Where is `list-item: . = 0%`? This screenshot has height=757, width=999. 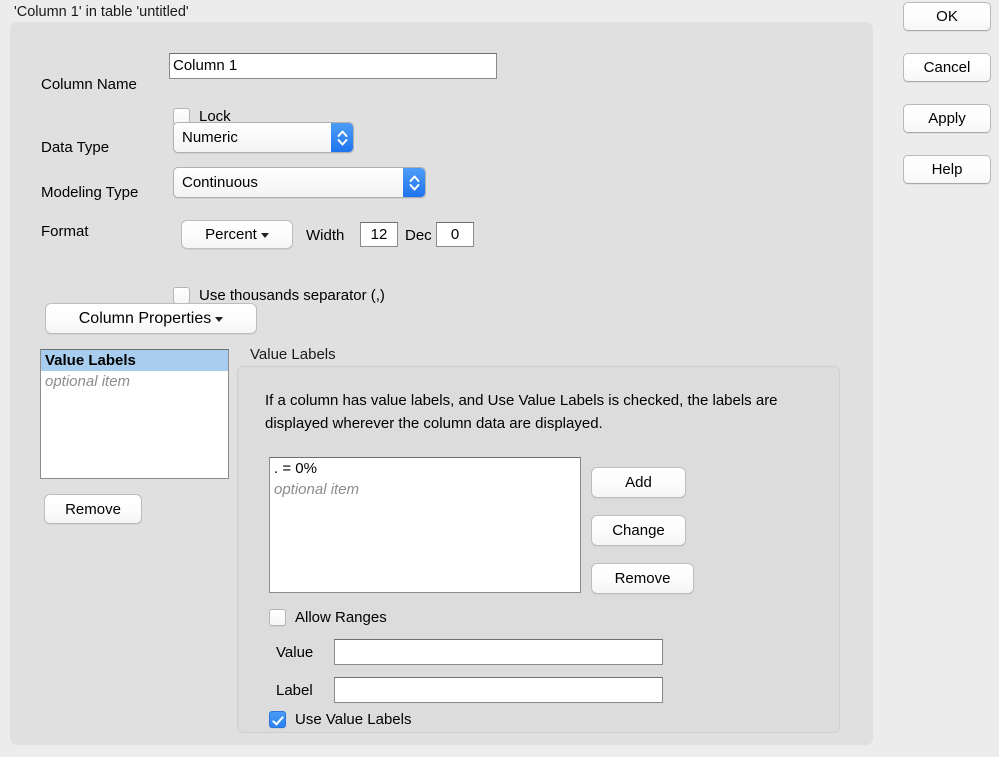
list-item: . = 0% is located at coordinates (425, 468).